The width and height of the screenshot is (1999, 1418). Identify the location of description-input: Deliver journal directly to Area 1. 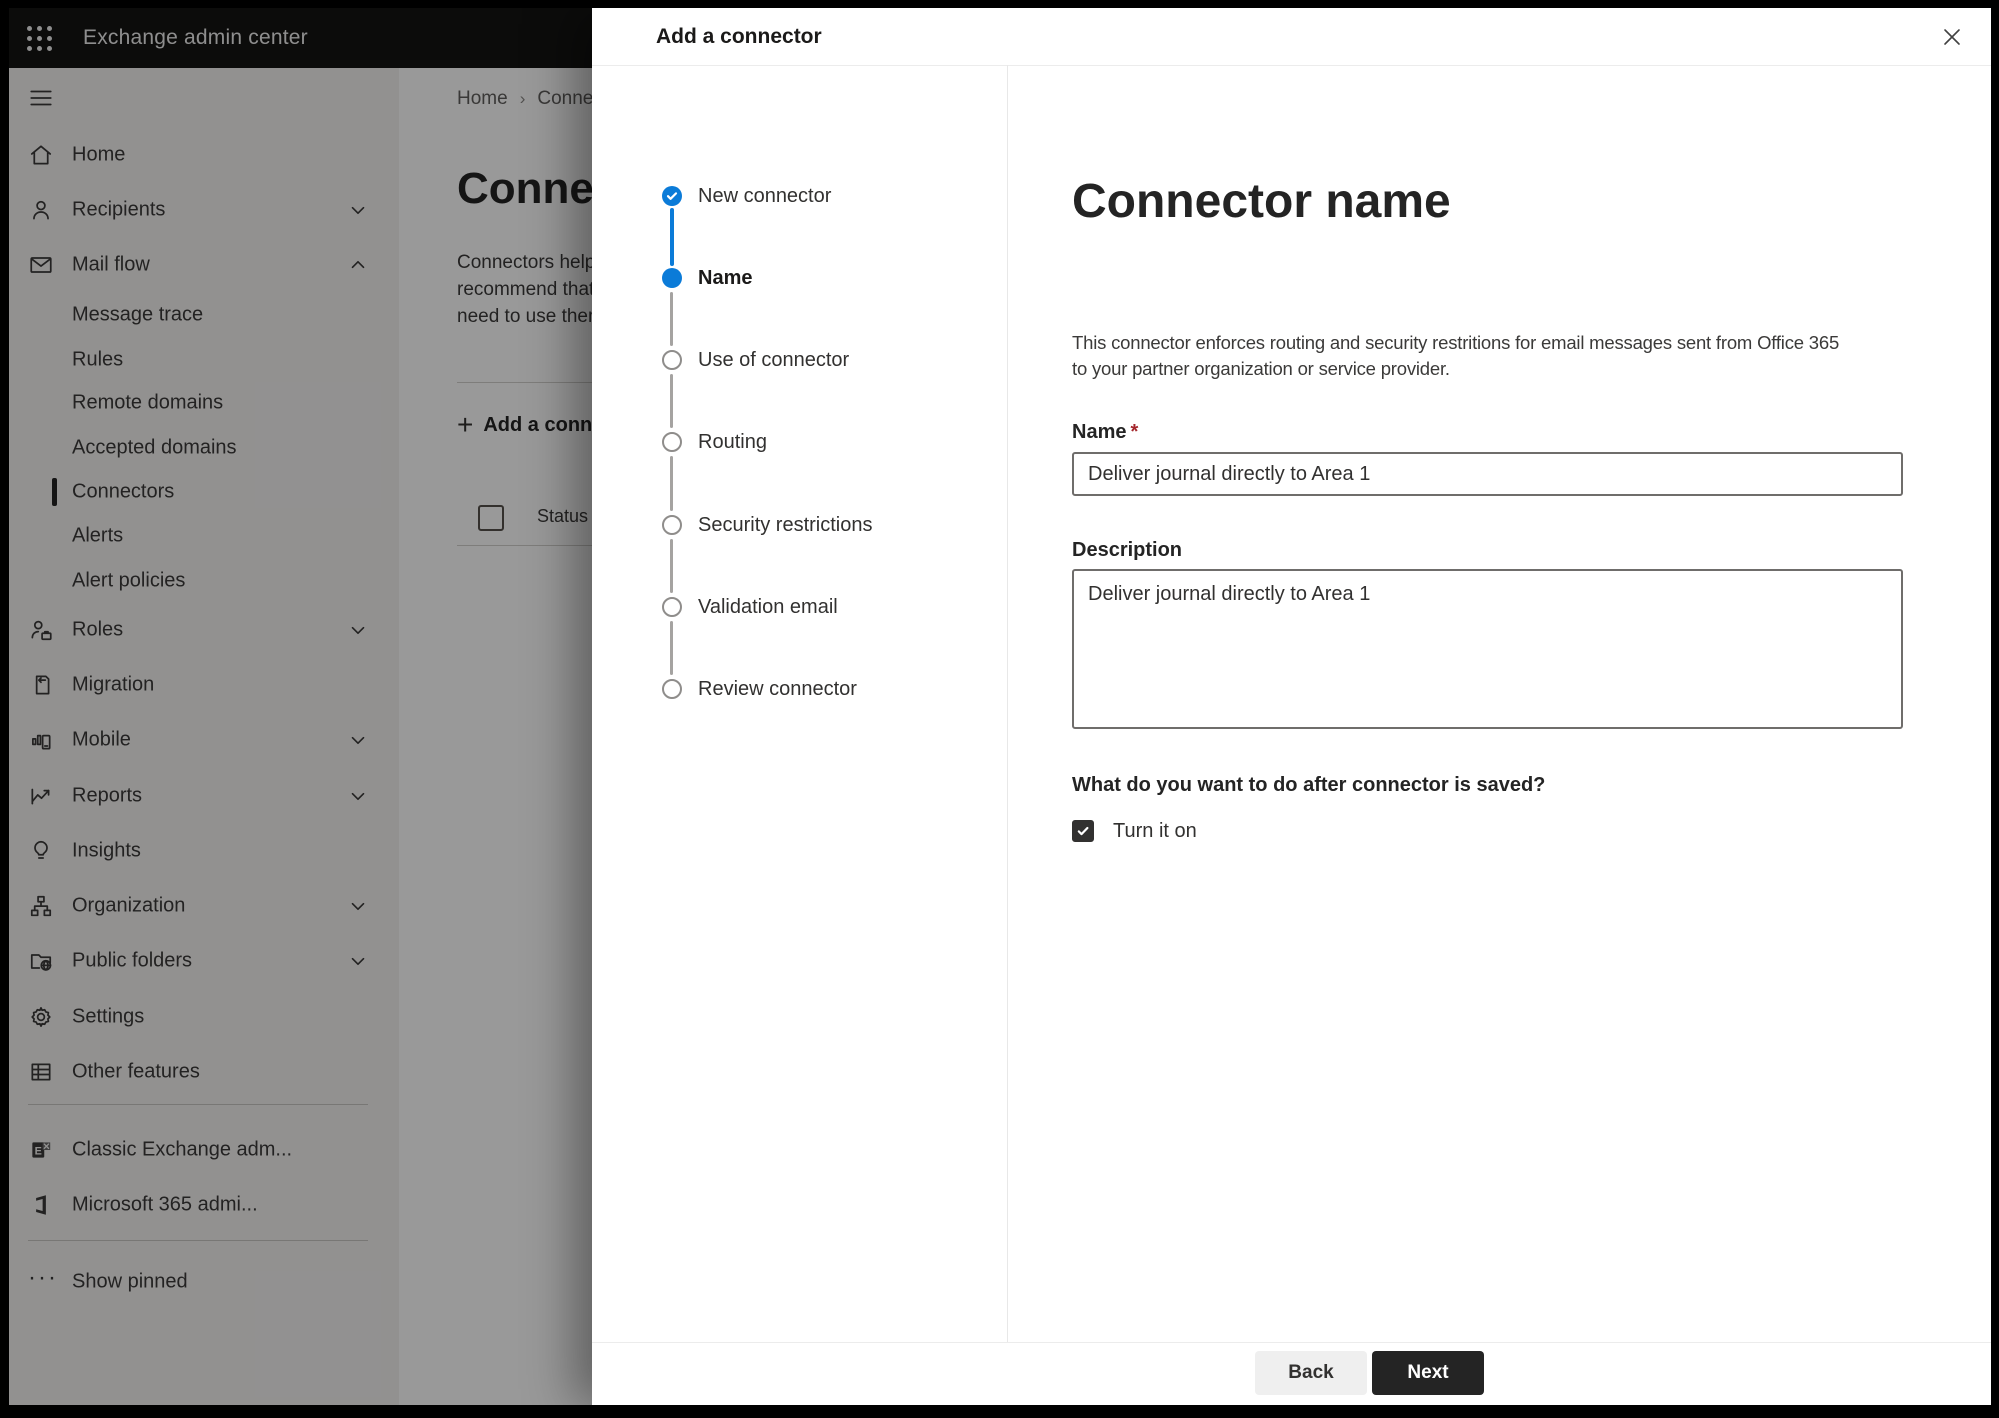
(1487, 649).